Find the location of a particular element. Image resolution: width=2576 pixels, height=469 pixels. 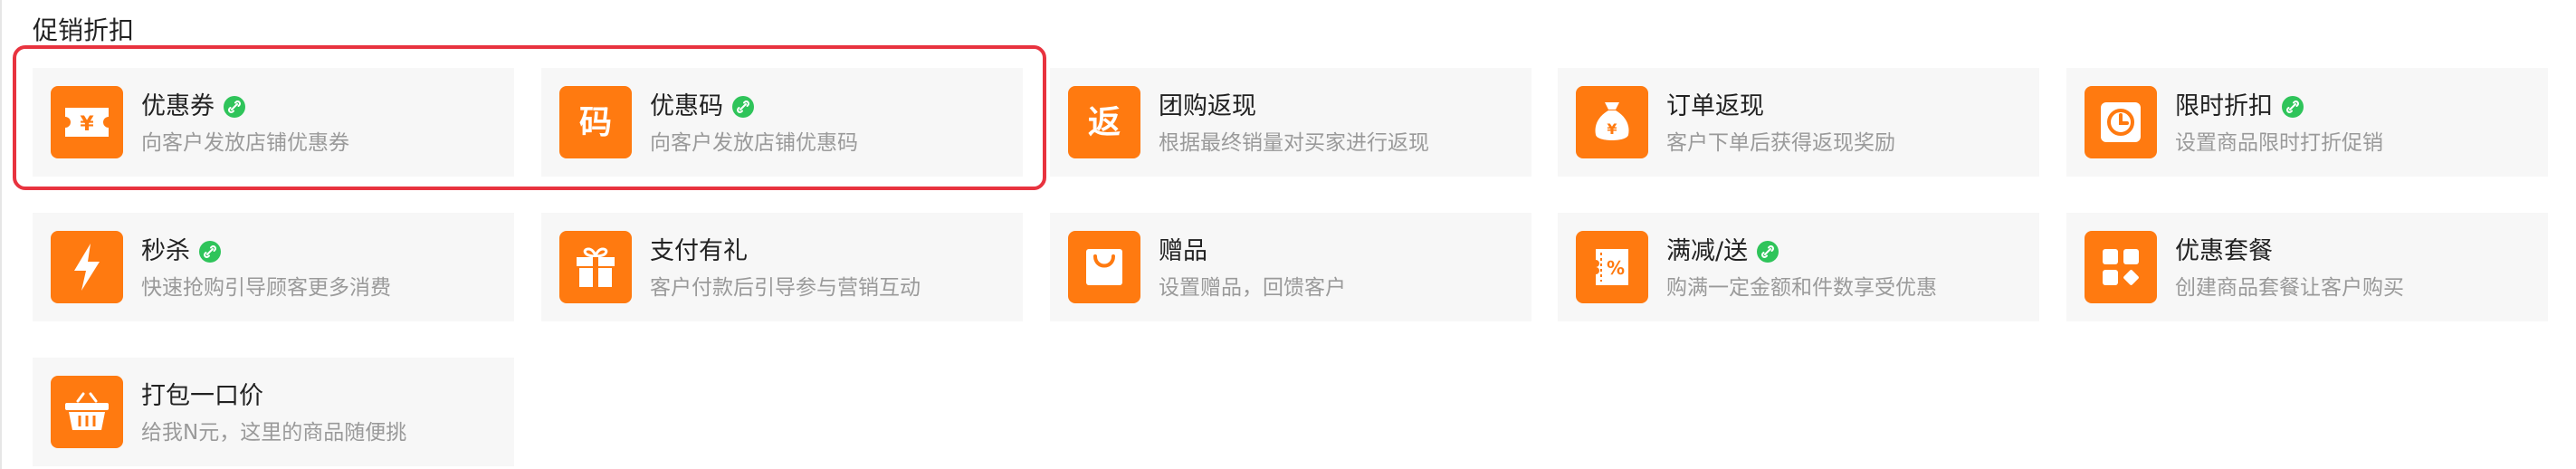

card-desc: 创建商品套餐让客户购买 is located at coordinates (2289, 288).